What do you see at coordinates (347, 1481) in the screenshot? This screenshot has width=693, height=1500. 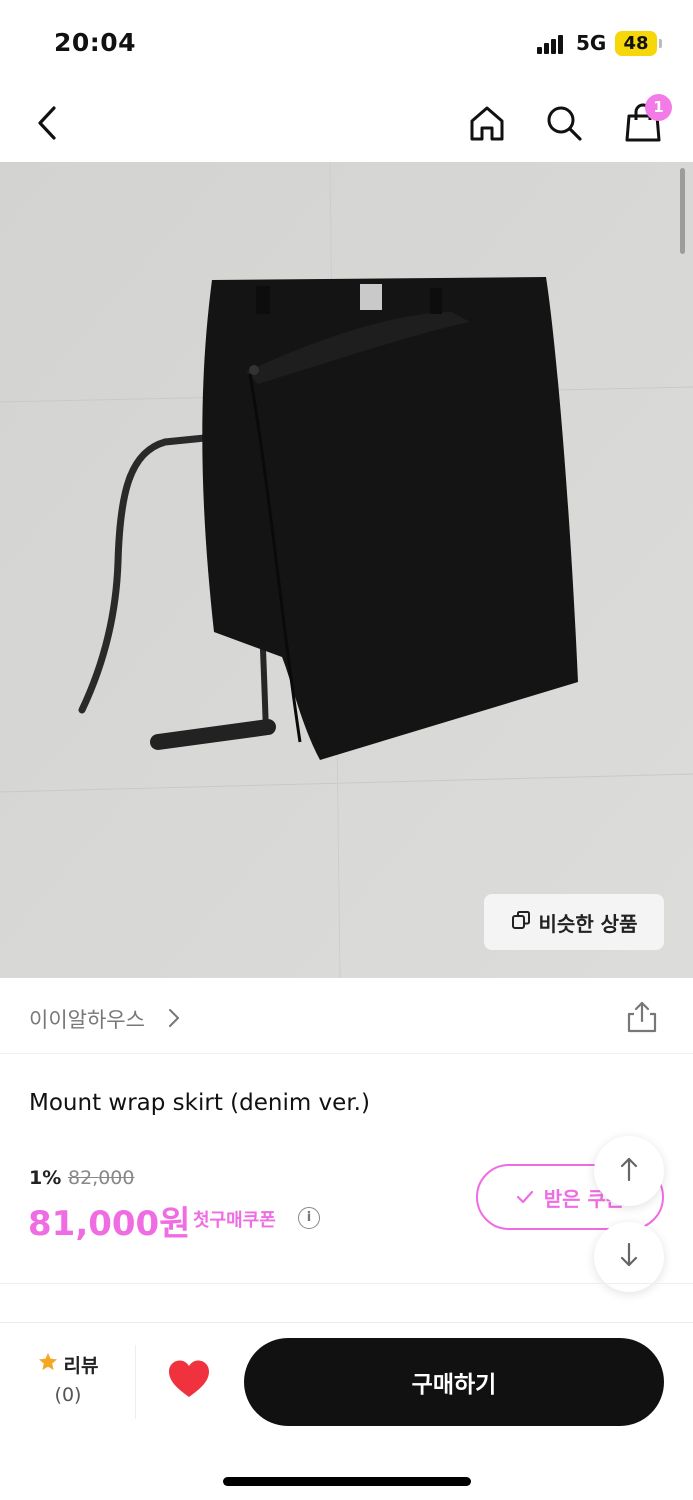 I see `home-indicator` at bounding box center [347, 1481].